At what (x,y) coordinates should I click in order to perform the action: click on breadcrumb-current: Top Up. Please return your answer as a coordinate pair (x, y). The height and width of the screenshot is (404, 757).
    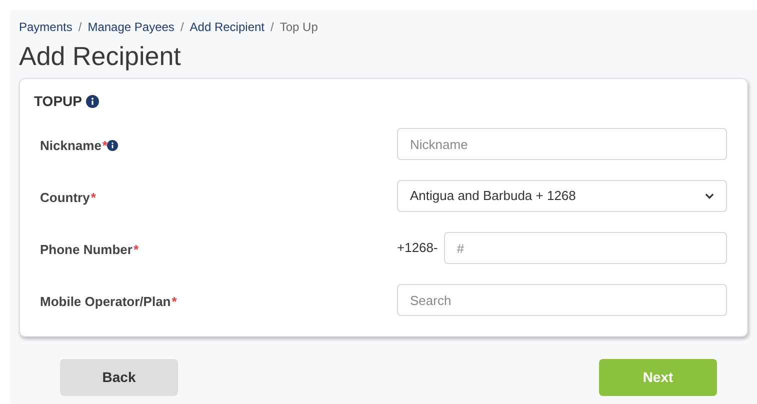
    Looking at the image, I should click on (299, 27).